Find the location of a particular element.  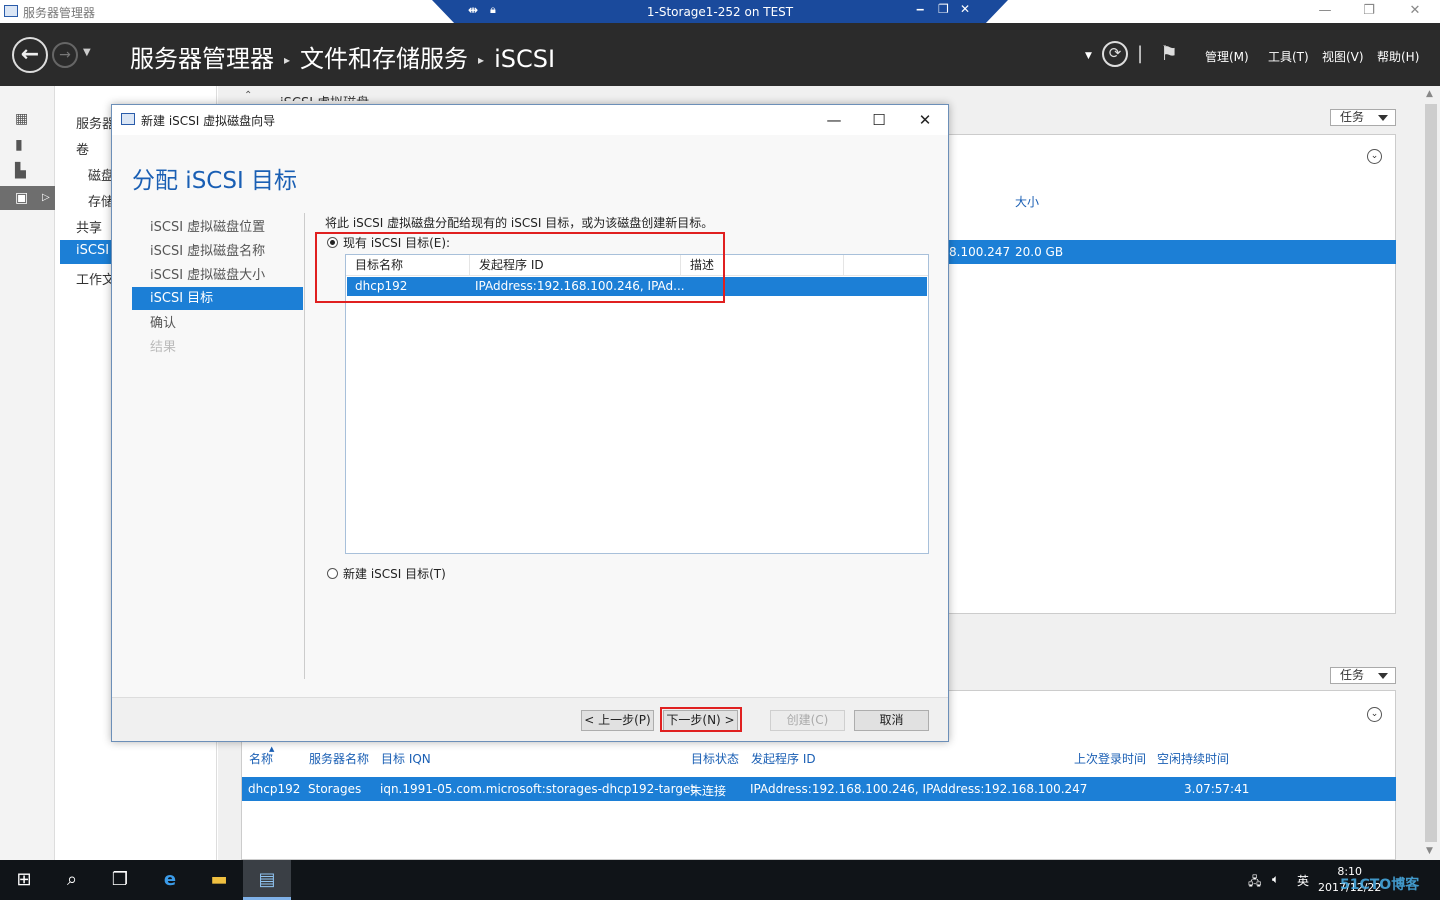

task-view-icon: ❐ is located at coordinates (120, 880).